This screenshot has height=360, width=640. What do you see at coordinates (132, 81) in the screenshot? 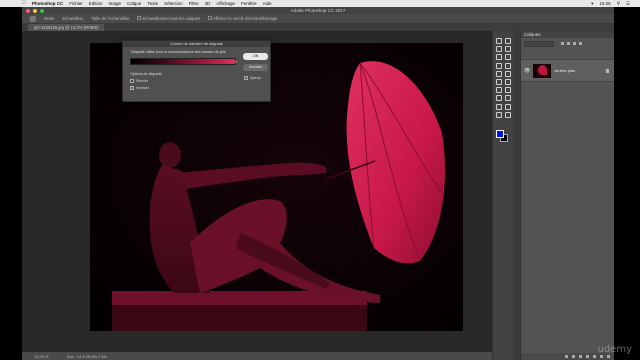
I see `dither-checkbox-box` at bounding box center [132, 81].